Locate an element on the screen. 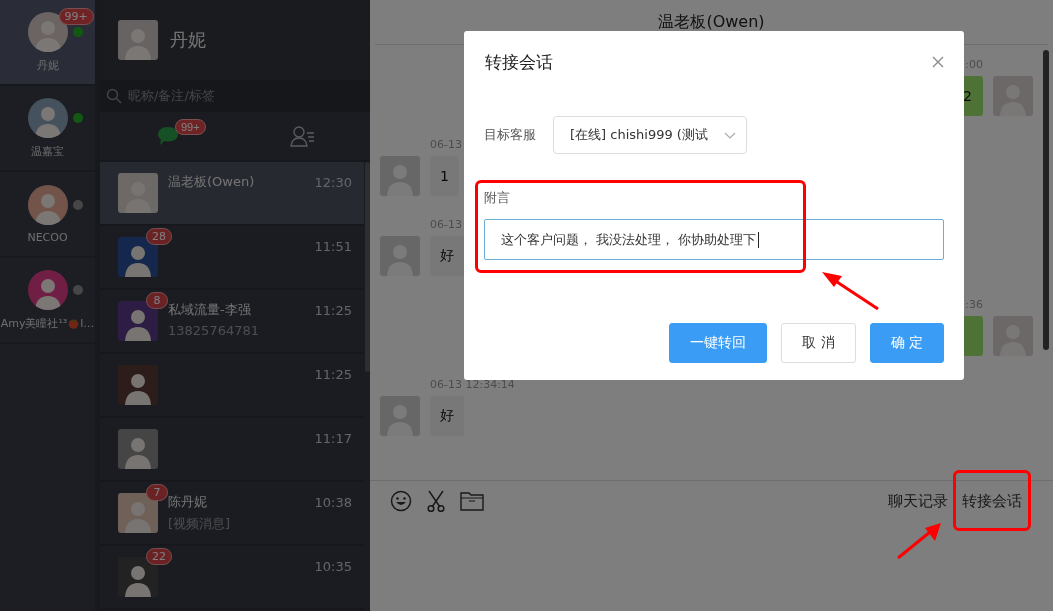 The image size is (1053, 611). field-label: 目标客服 is located at coordinates (510, 135).